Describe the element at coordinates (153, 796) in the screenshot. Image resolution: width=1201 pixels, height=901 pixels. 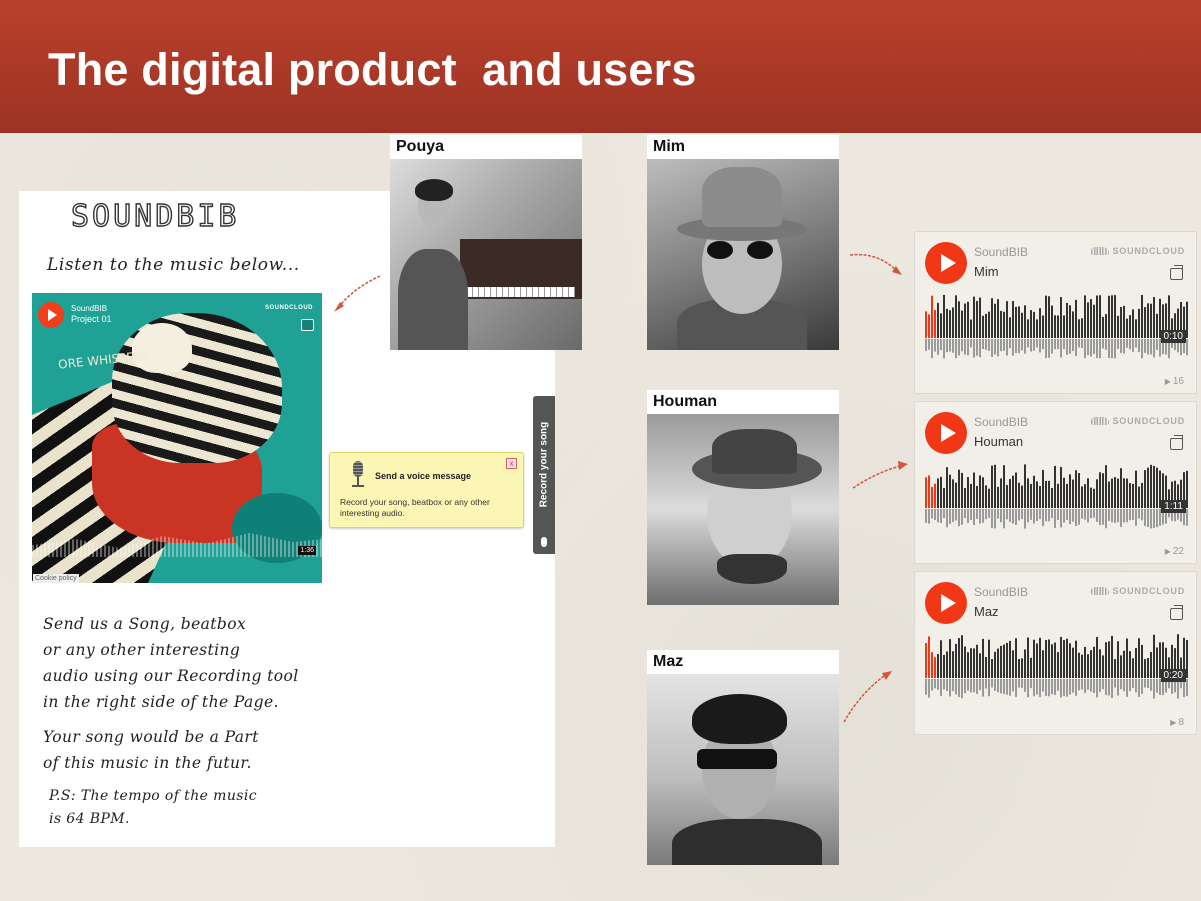
I see `ps-line: P.S: The tempo of the music` at that location.